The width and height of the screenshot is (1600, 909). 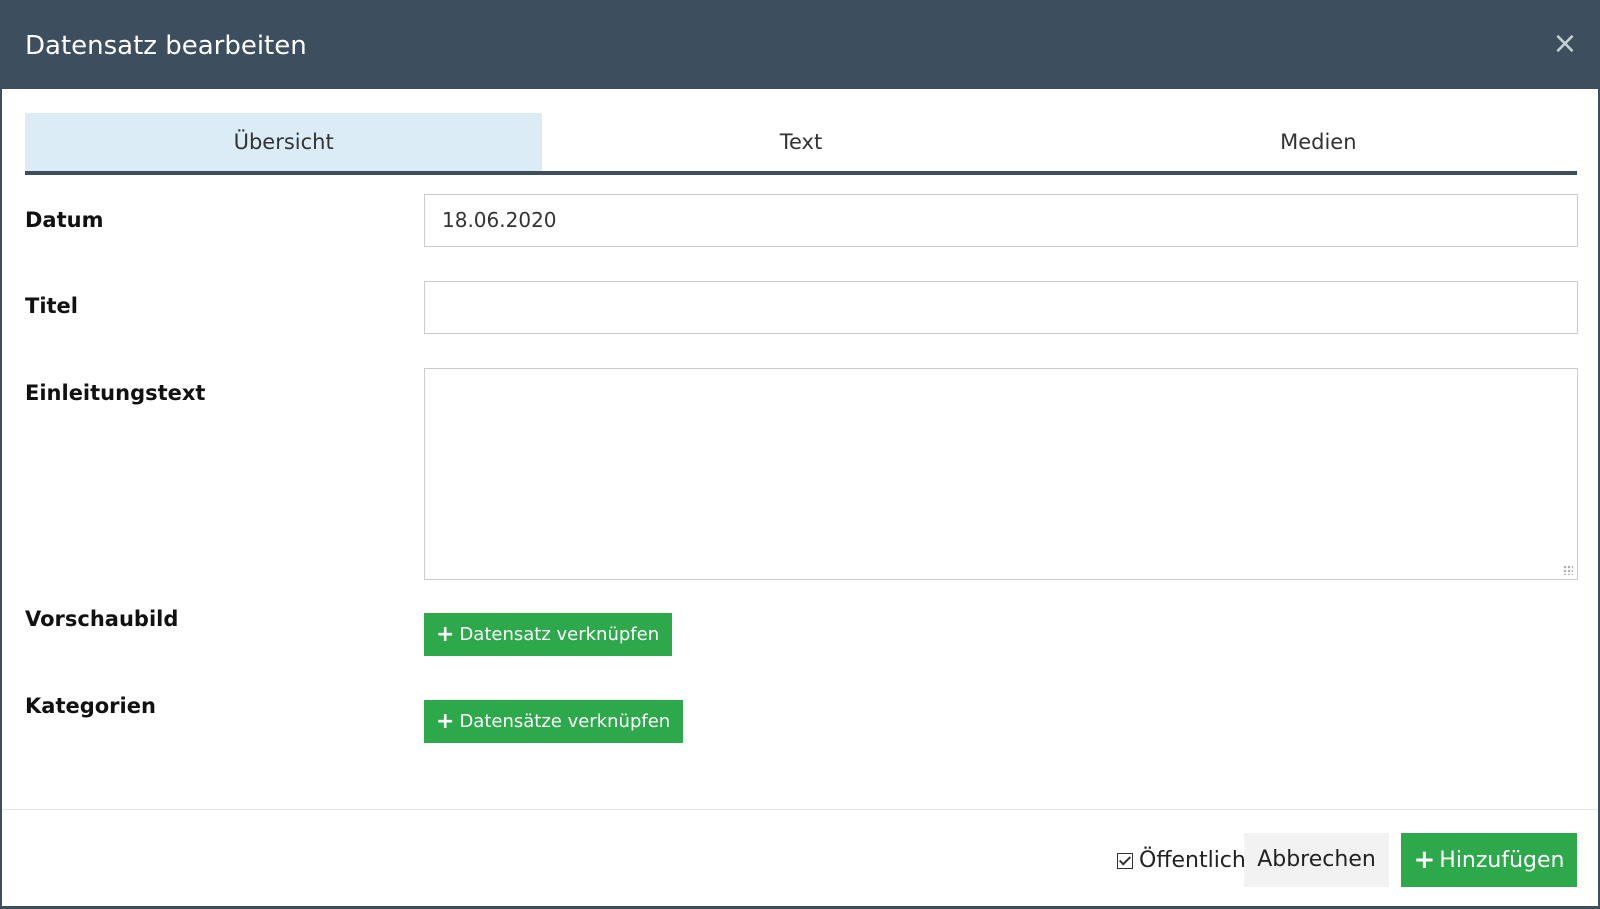 What do you see at coordinates (1568, 570) in the screenshot?
I see `resize-grip-icon` at bounding box center [1568, 570].